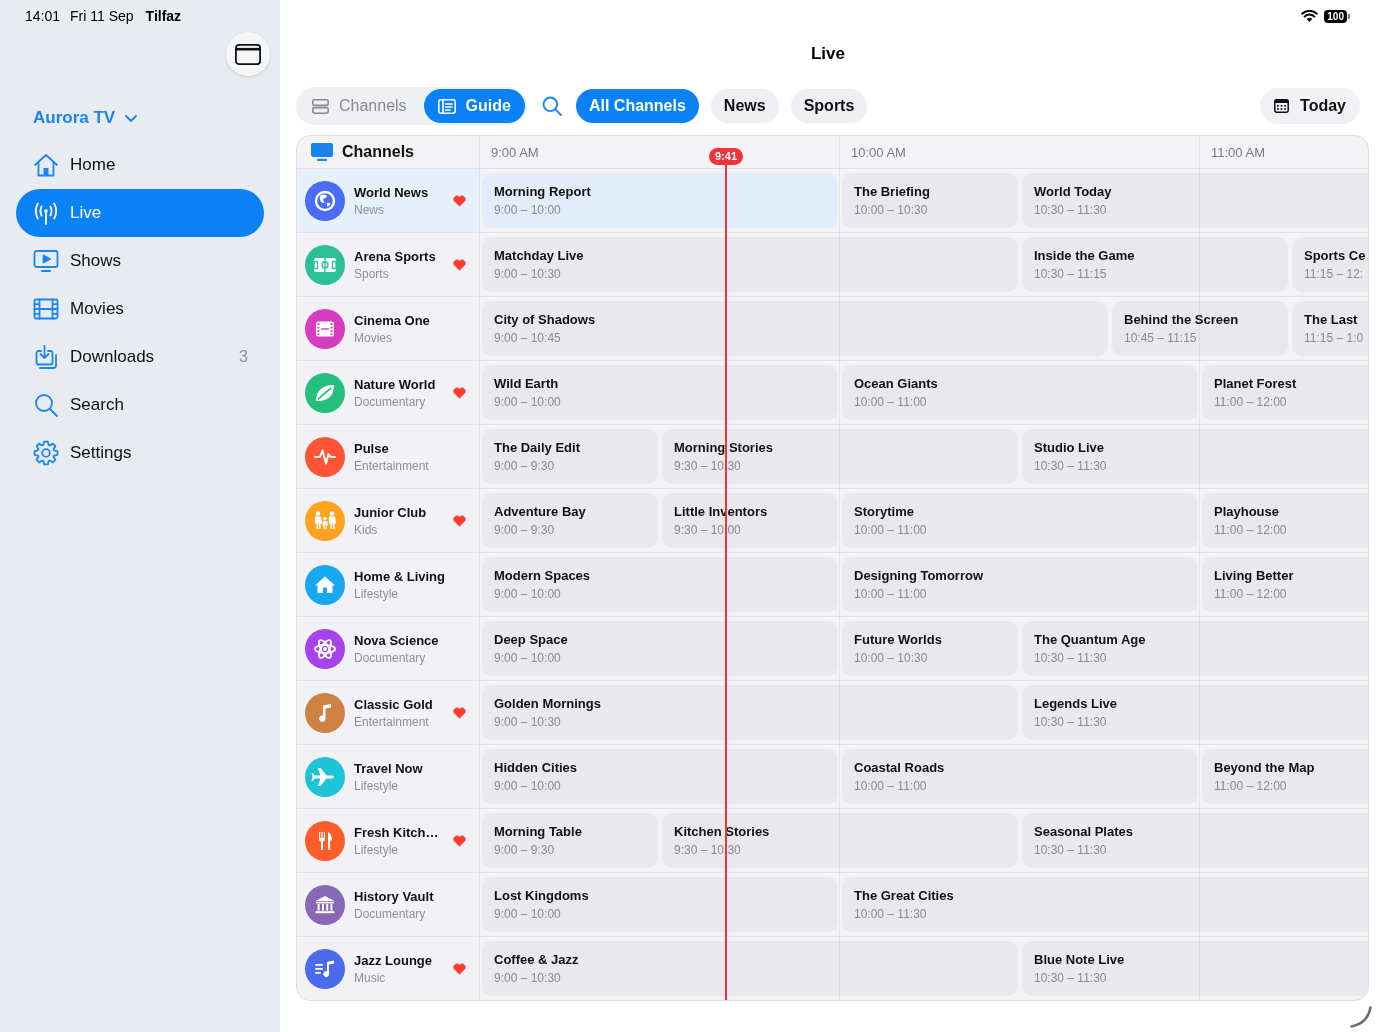  Describe the element at coordinates (140, 165) in the screenshot. I see `sidebar-item: Home` at that location.